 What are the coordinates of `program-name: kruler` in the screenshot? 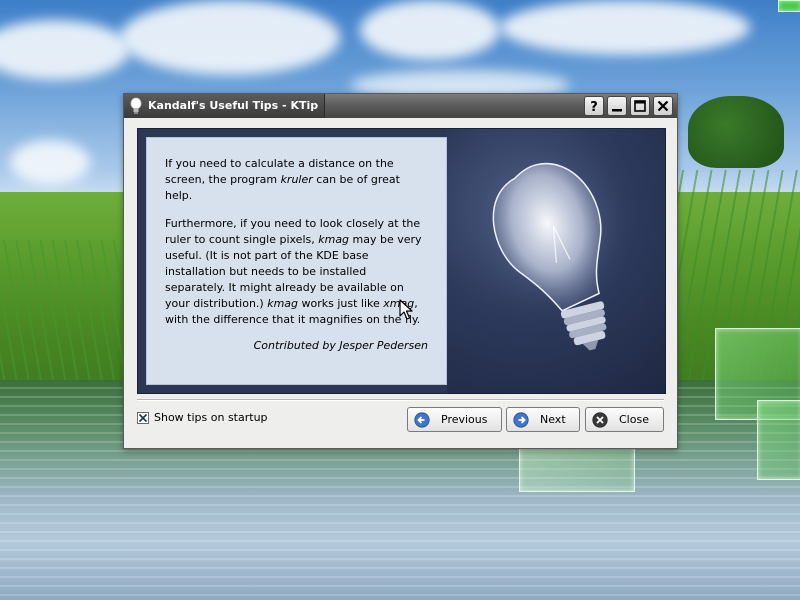 It's located at (296, 179).